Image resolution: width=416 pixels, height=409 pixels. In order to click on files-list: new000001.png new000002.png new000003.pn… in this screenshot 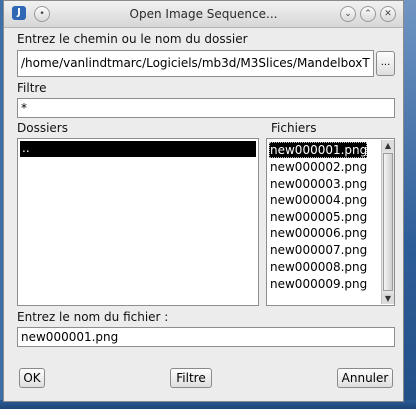, I will do `click(330, 222)`.